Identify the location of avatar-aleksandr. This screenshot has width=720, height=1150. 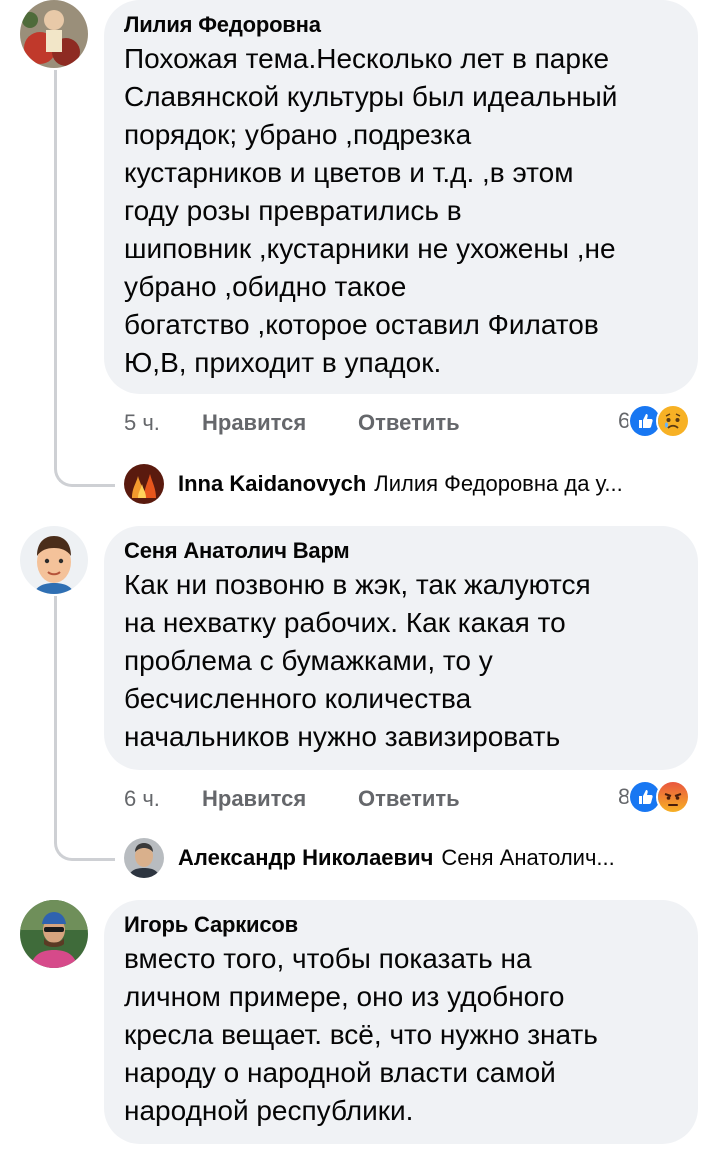
(144, 858).